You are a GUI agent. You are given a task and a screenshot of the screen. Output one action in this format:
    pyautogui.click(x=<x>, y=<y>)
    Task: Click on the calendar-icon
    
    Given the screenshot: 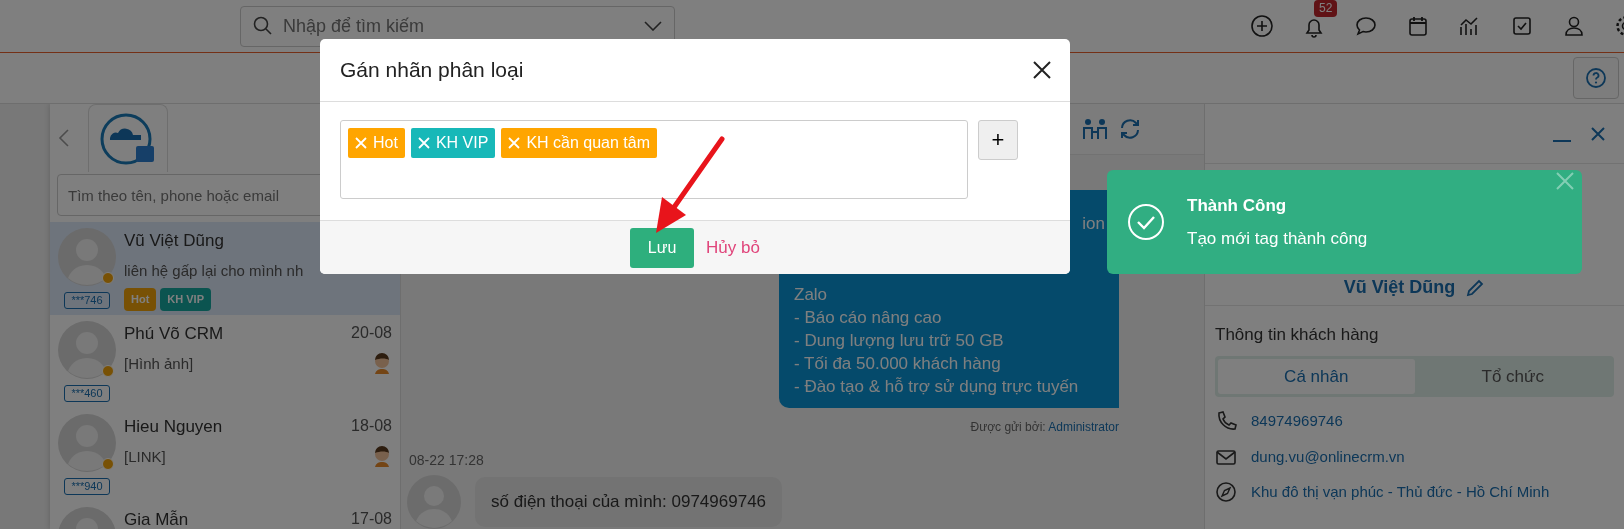 What is the action you would take?
    pyautogui.click(x=1418, y=26)
    